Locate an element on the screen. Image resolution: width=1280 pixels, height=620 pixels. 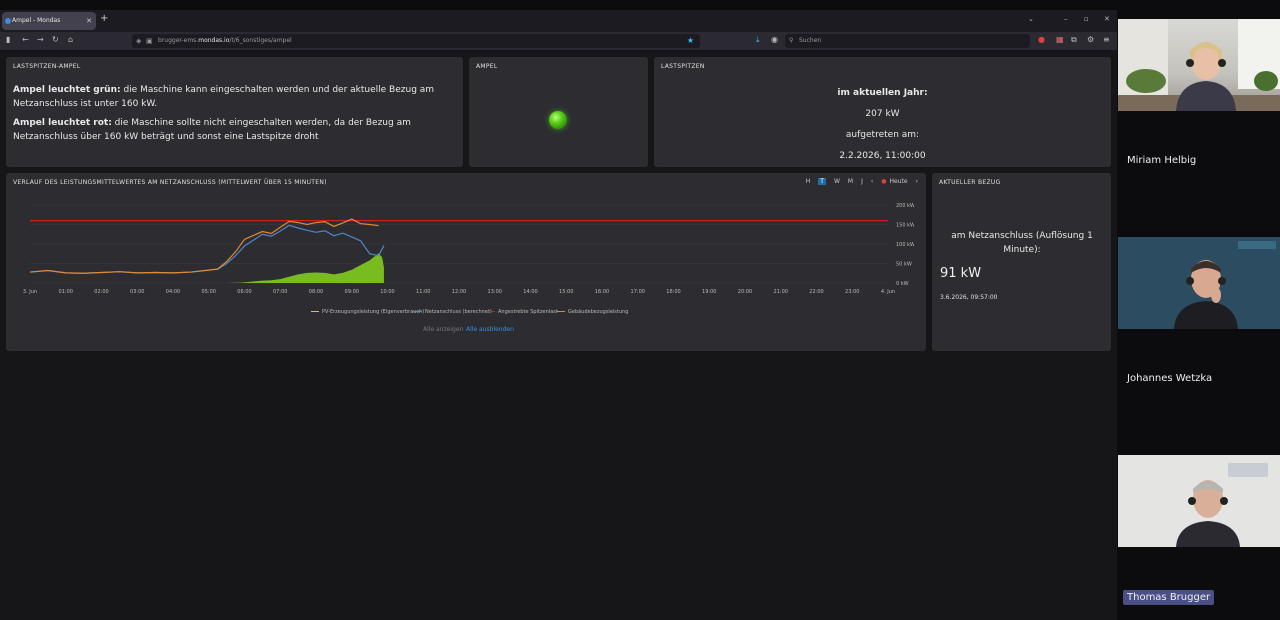
legend-item-pv: PV-Erzeugungsleistung (Eigenverbrauch) is located at coordinates (367, 312).